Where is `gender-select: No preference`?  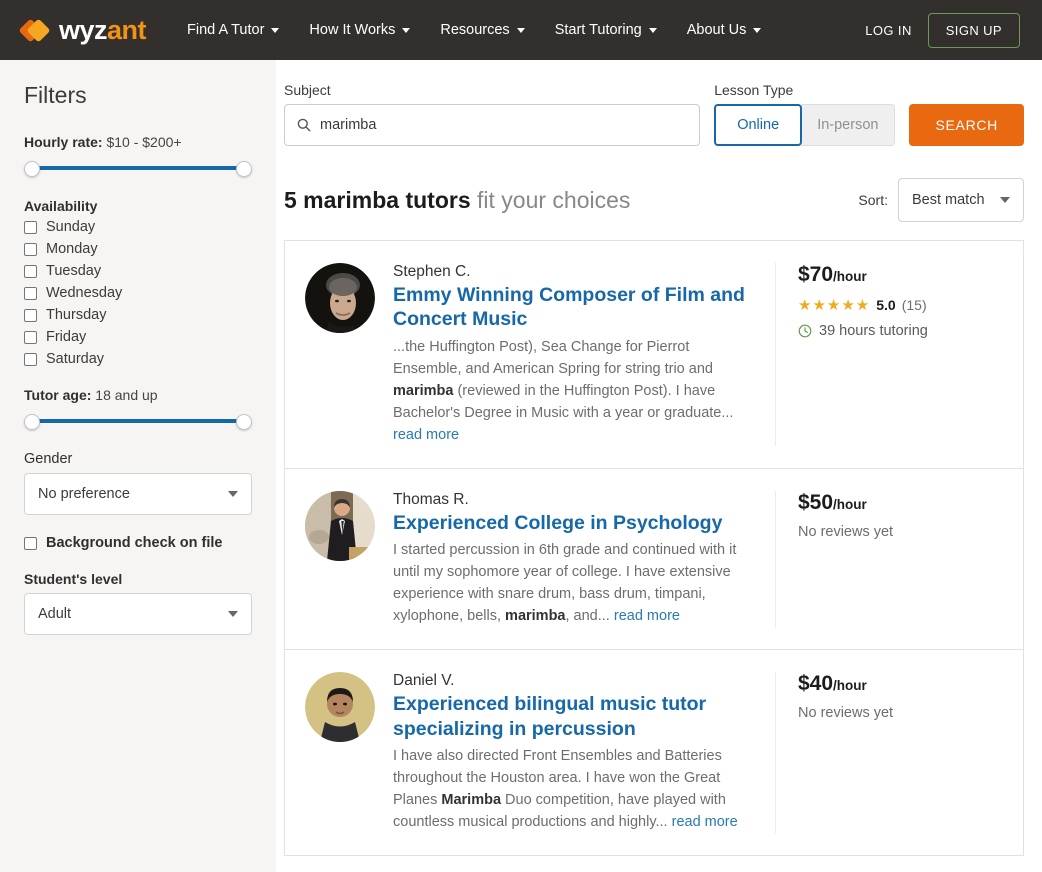 gender-select: No preference is located at coordinates (138, 494).